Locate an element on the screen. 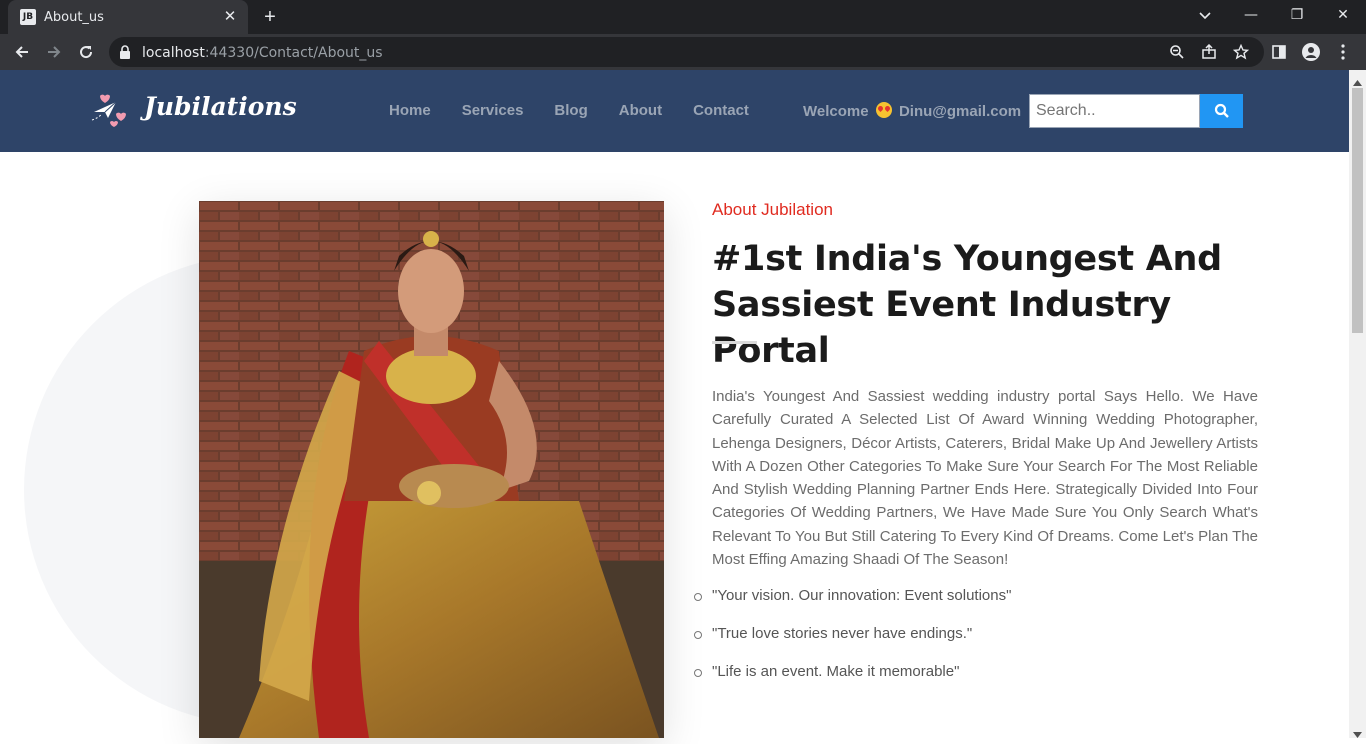  search-icon is located at coordinates (1221, 110).